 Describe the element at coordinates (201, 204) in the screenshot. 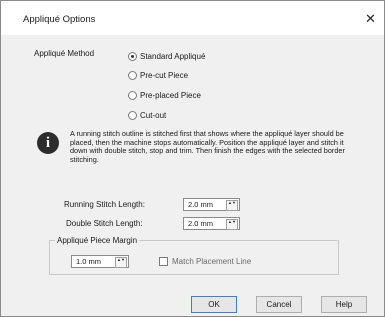

I see `running-stitch-value: 2.0 mm` at that location.